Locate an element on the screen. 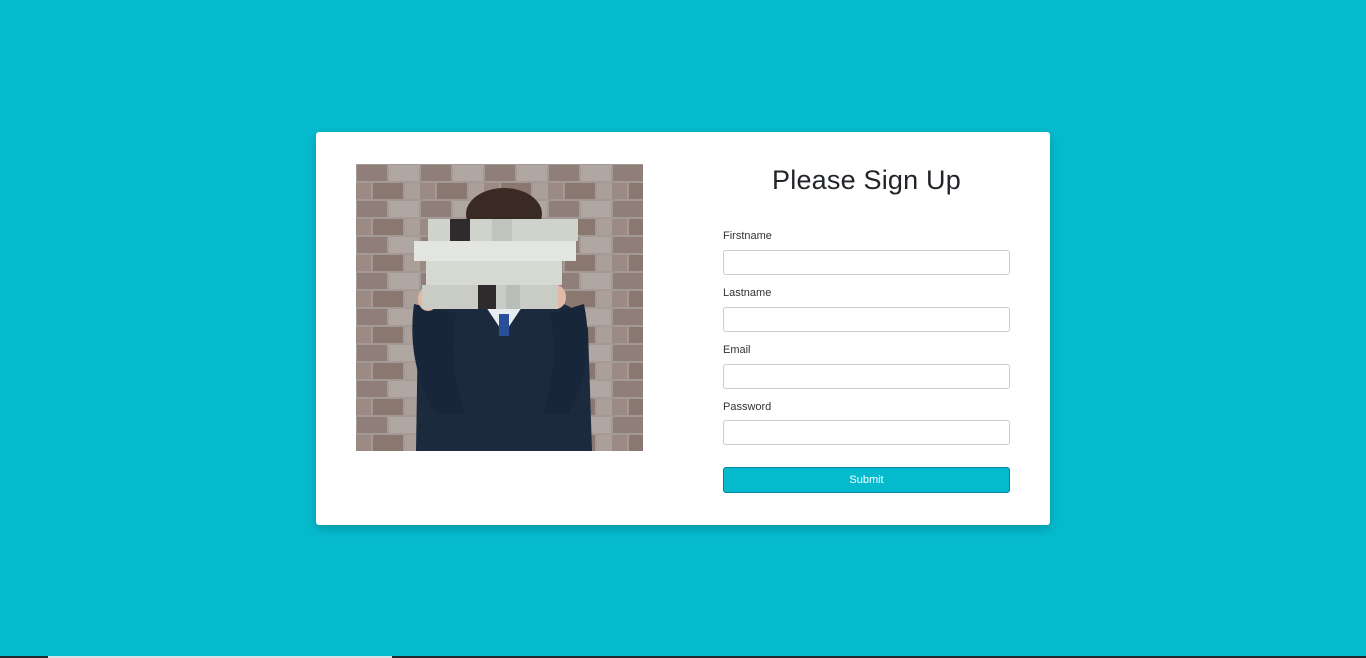 The image size is (1366, 658). email-input is located at coordinates (866, 376).